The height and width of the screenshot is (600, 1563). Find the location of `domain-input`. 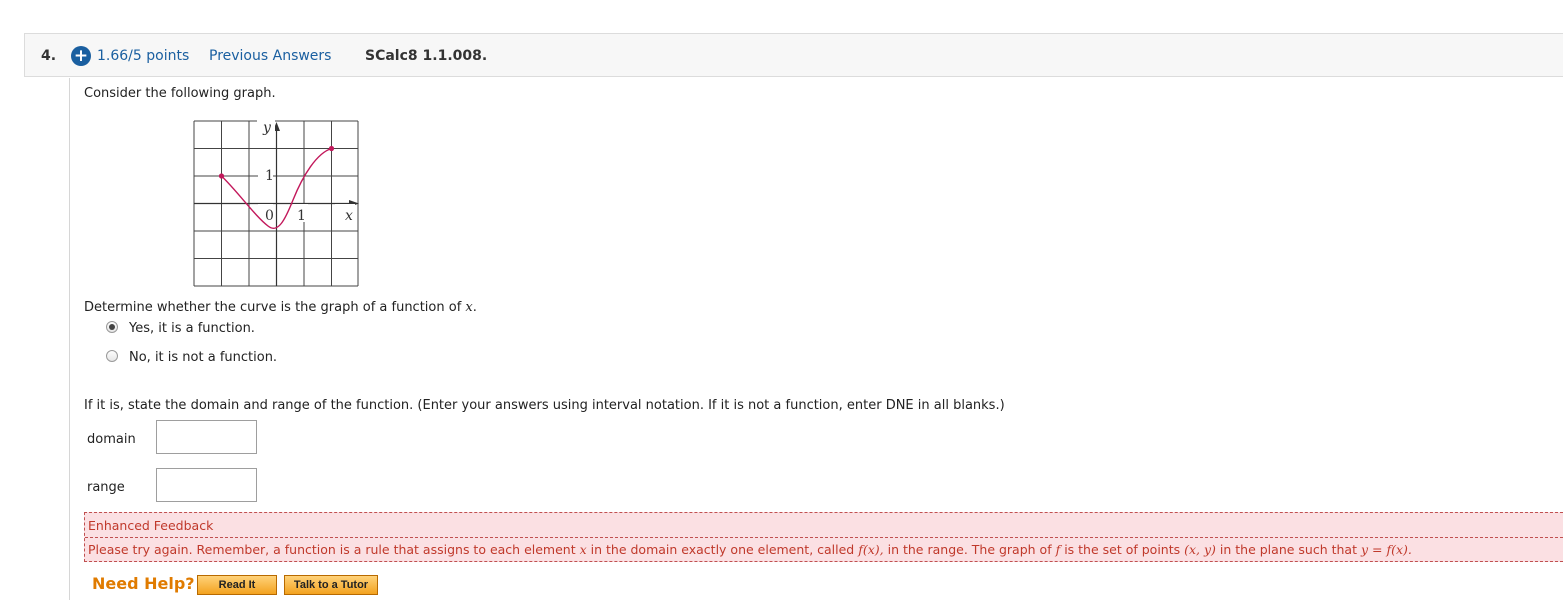

domain-input is located at coordinates (206, 437).